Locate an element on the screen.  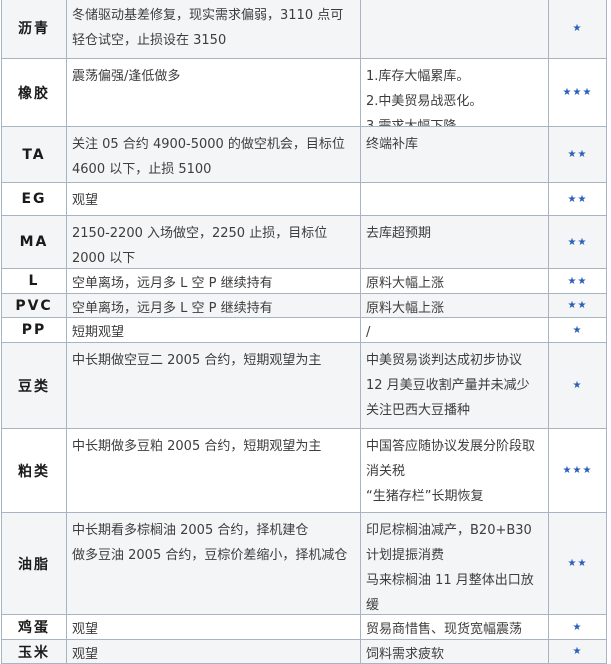
strategy-cell: 中长期做空豆二 2005 合约，短期观望为主 is located at coordinates (214, 386).